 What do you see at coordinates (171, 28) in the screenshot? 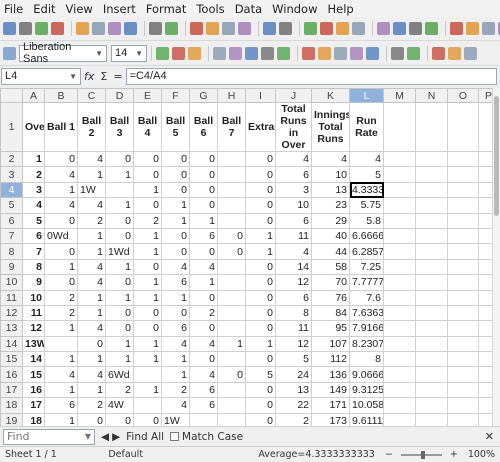
I see `autospell-icon` at bounding box center [171, 28].